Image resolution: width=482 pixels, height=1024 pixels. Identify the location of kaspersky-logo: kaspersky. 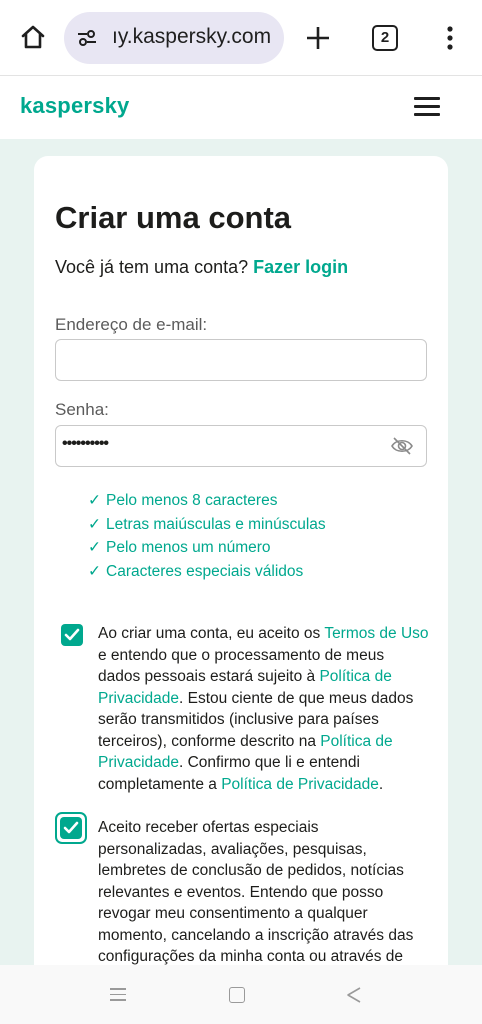
(74, 106).